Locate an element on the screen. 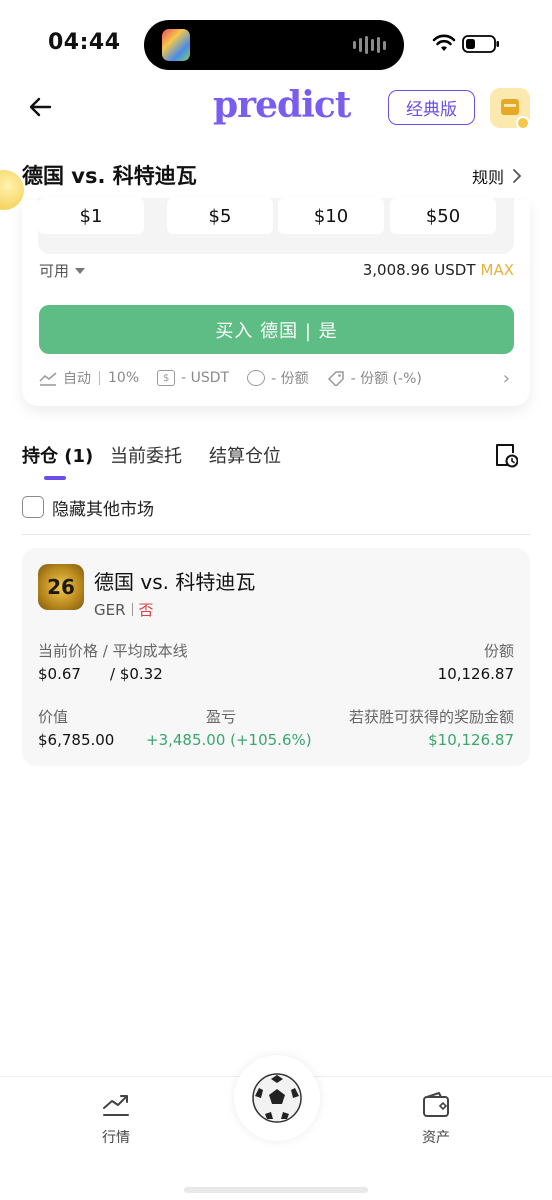 The image size is (552, 1200). wallet-button is located at coordinates (510, 109).